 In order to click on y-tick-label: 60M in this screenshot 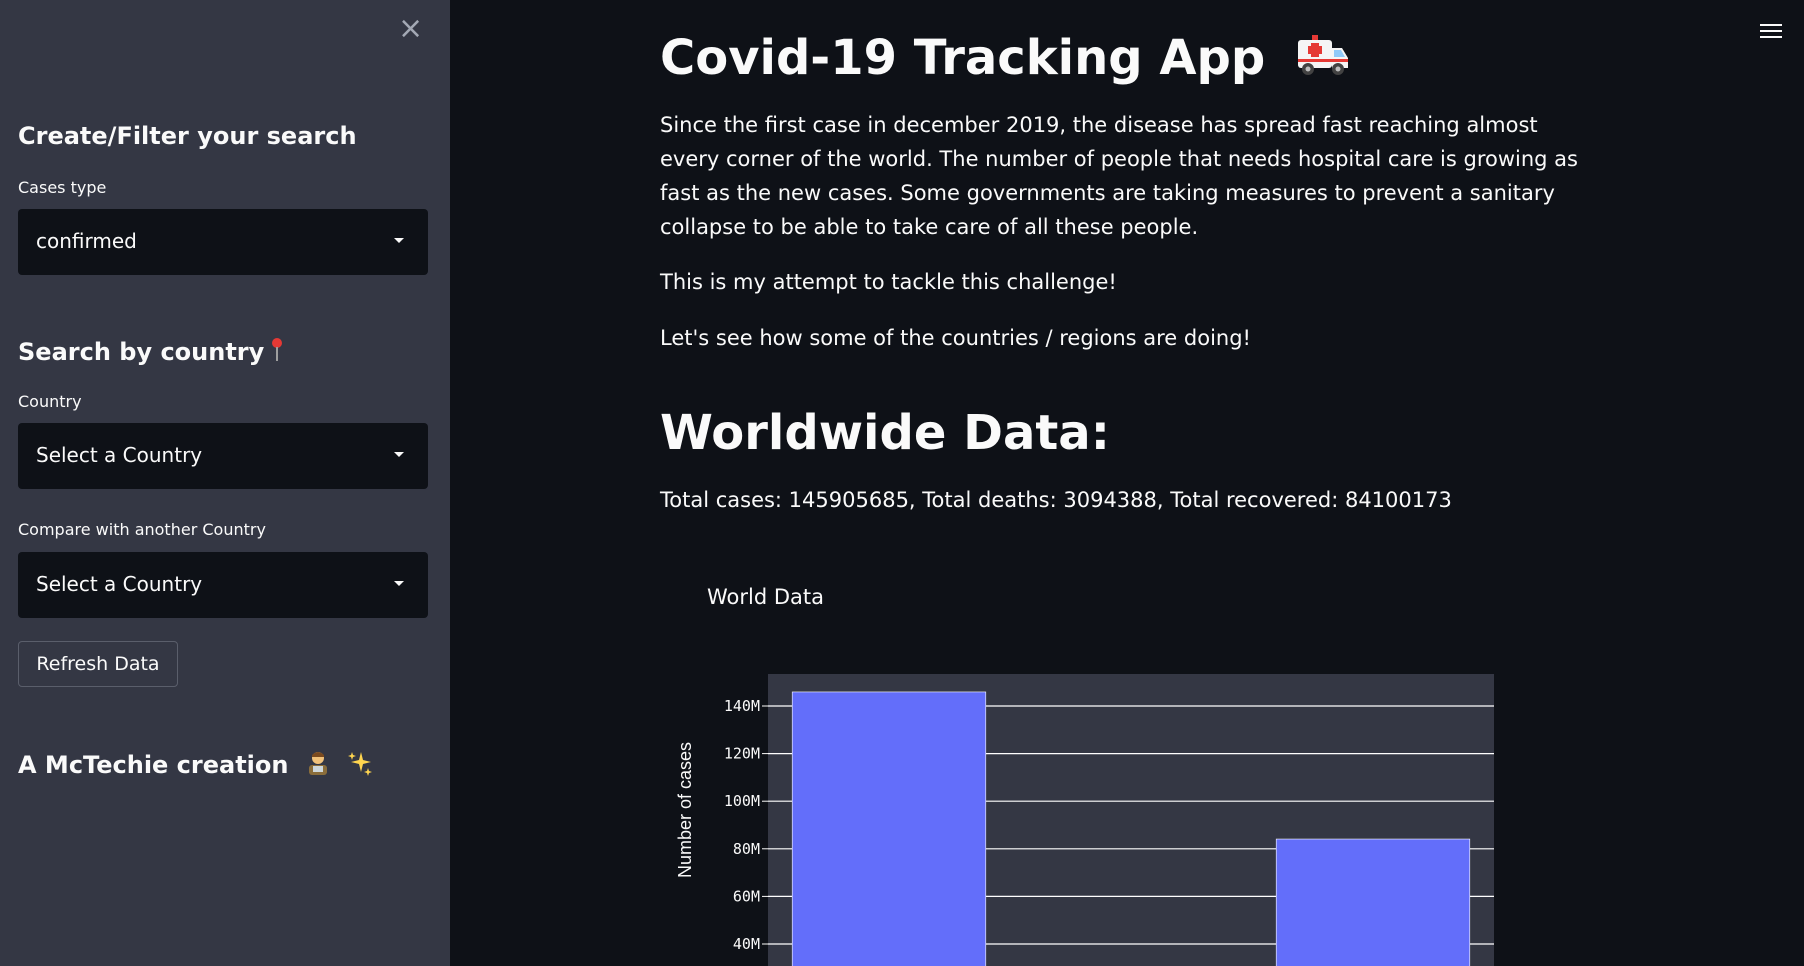, I will do `click(746, 896)`.